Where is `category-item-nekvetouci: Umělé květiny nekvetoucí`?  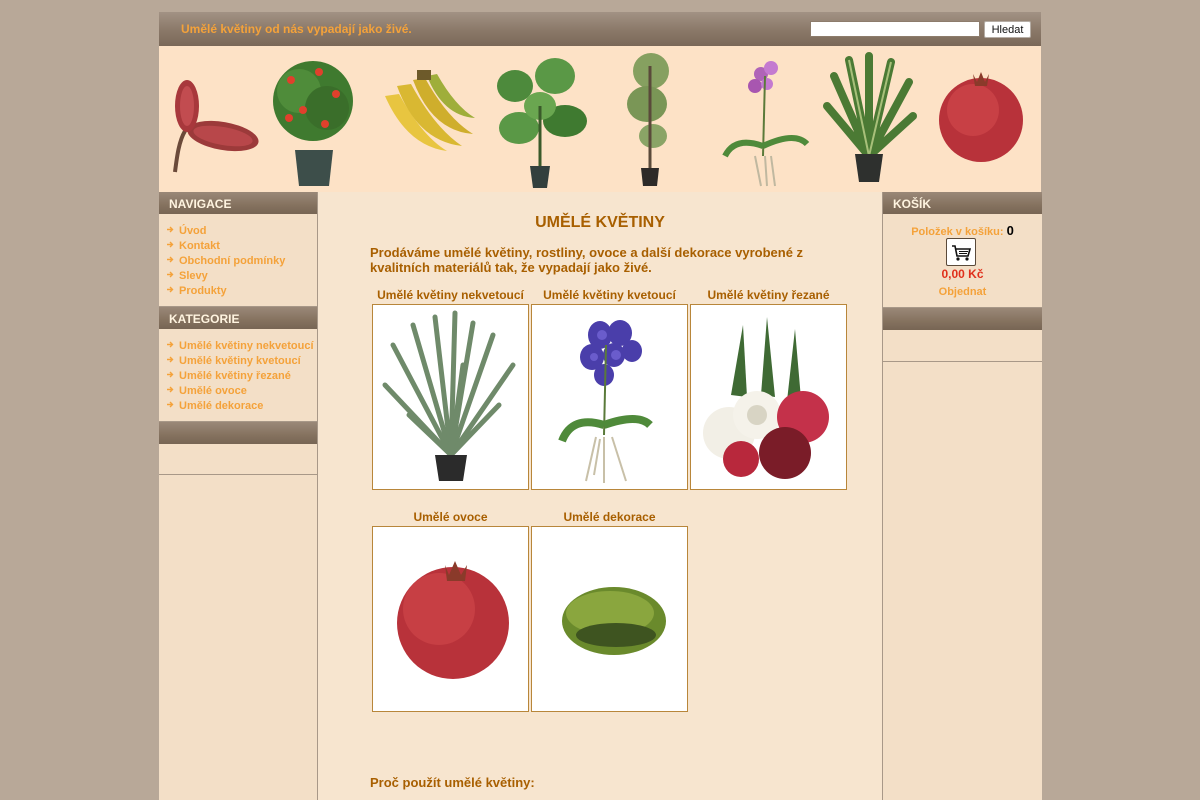
category-item-nekvetouci: Umělé květiny nekvetoucí is located at coordinates (236, 344).